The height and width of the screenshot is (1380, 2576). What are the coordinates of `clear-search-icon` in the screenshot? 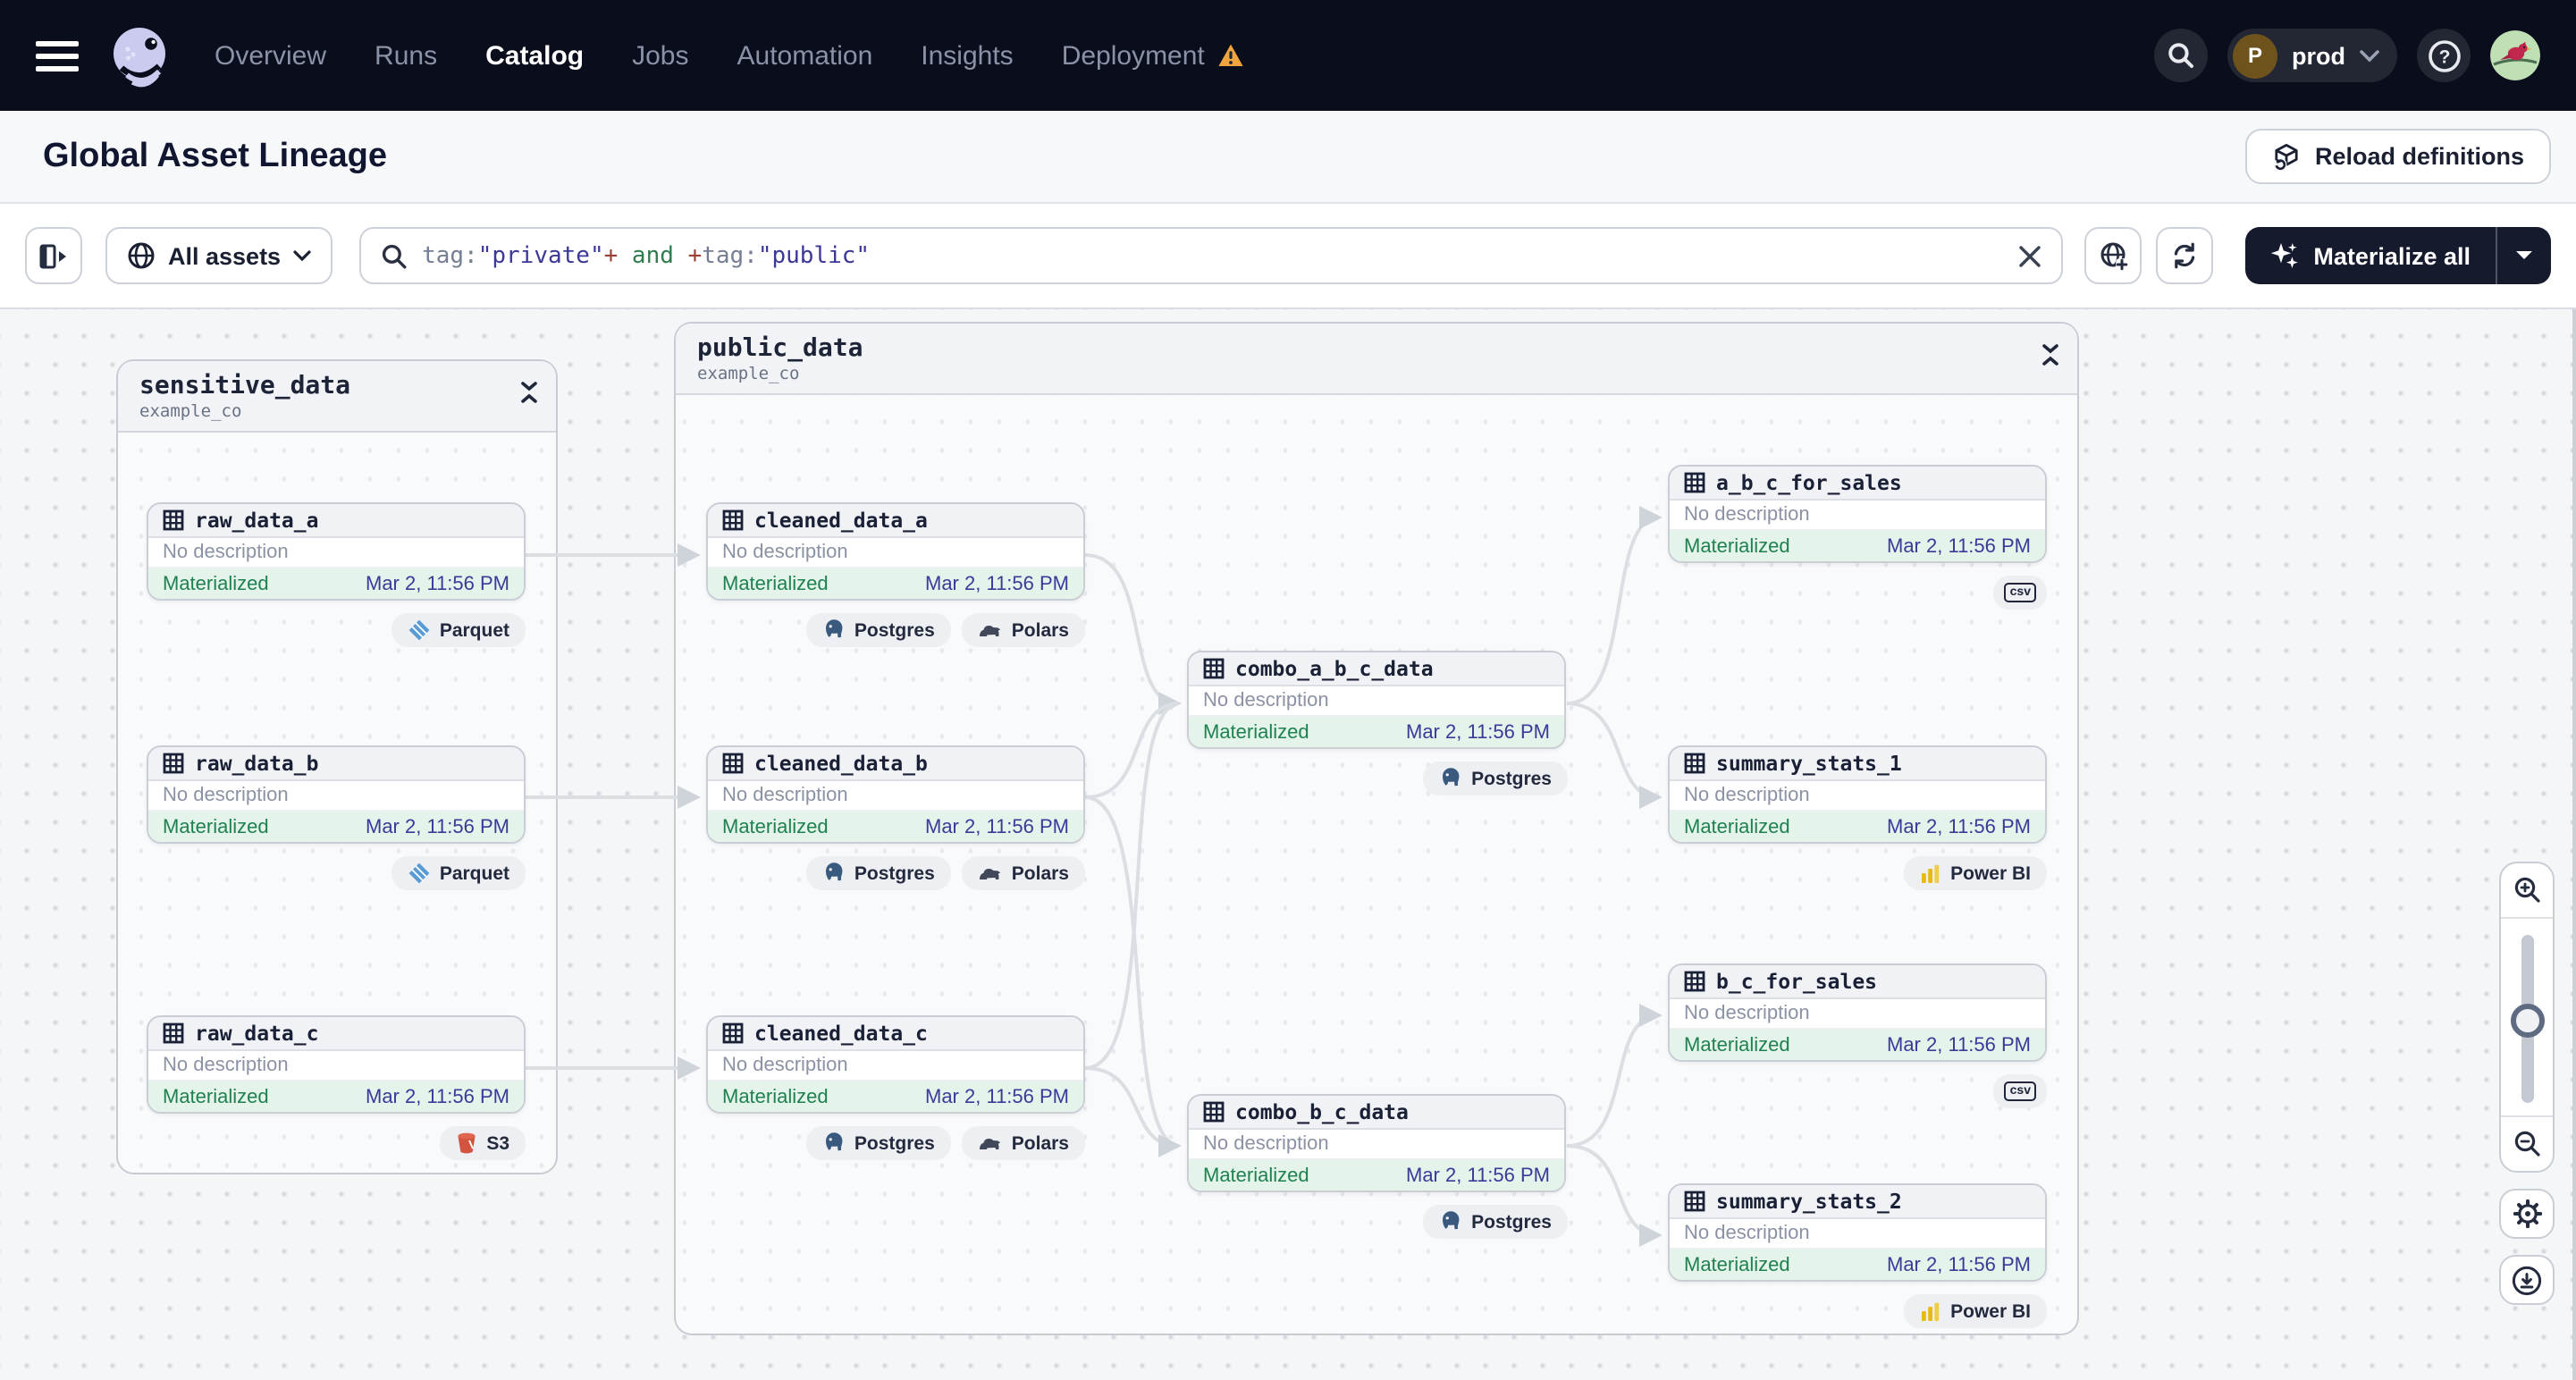 It's located at (2030, 255).